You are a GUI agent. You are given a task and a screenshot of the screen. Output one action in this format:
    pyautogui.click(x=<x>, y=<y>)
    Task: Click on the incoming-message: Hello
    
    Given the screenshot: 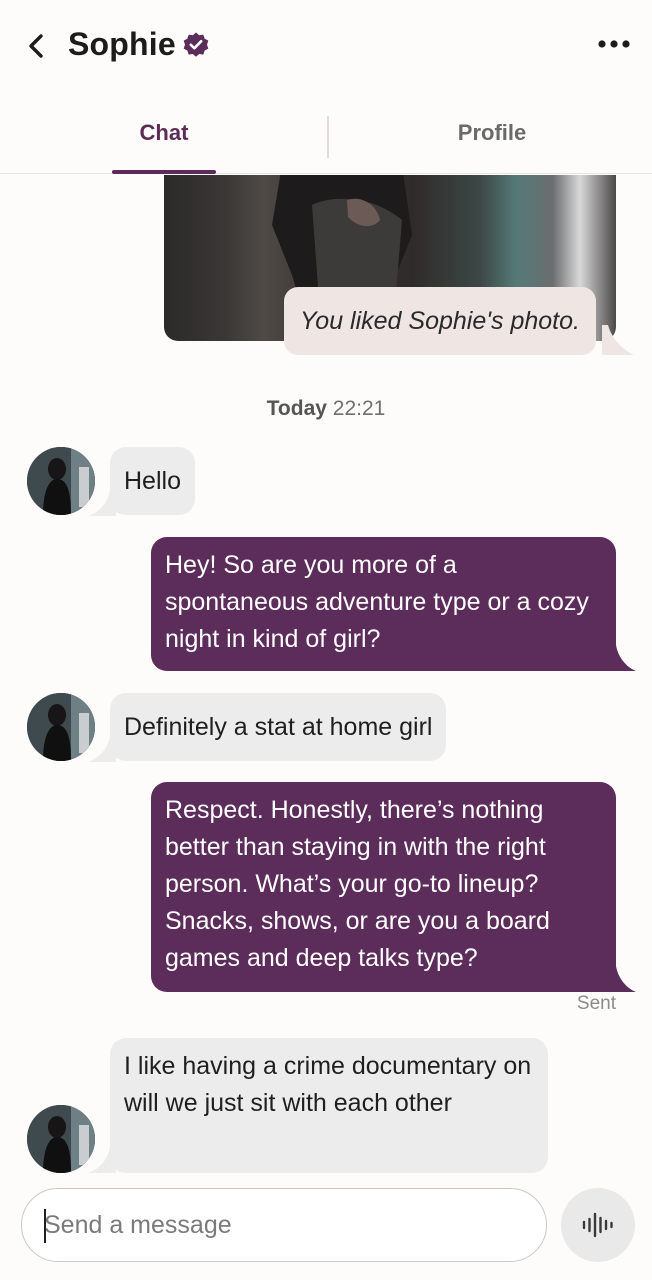 What is the action you would take?
    pyautogui.click(x=152, y=481)
    